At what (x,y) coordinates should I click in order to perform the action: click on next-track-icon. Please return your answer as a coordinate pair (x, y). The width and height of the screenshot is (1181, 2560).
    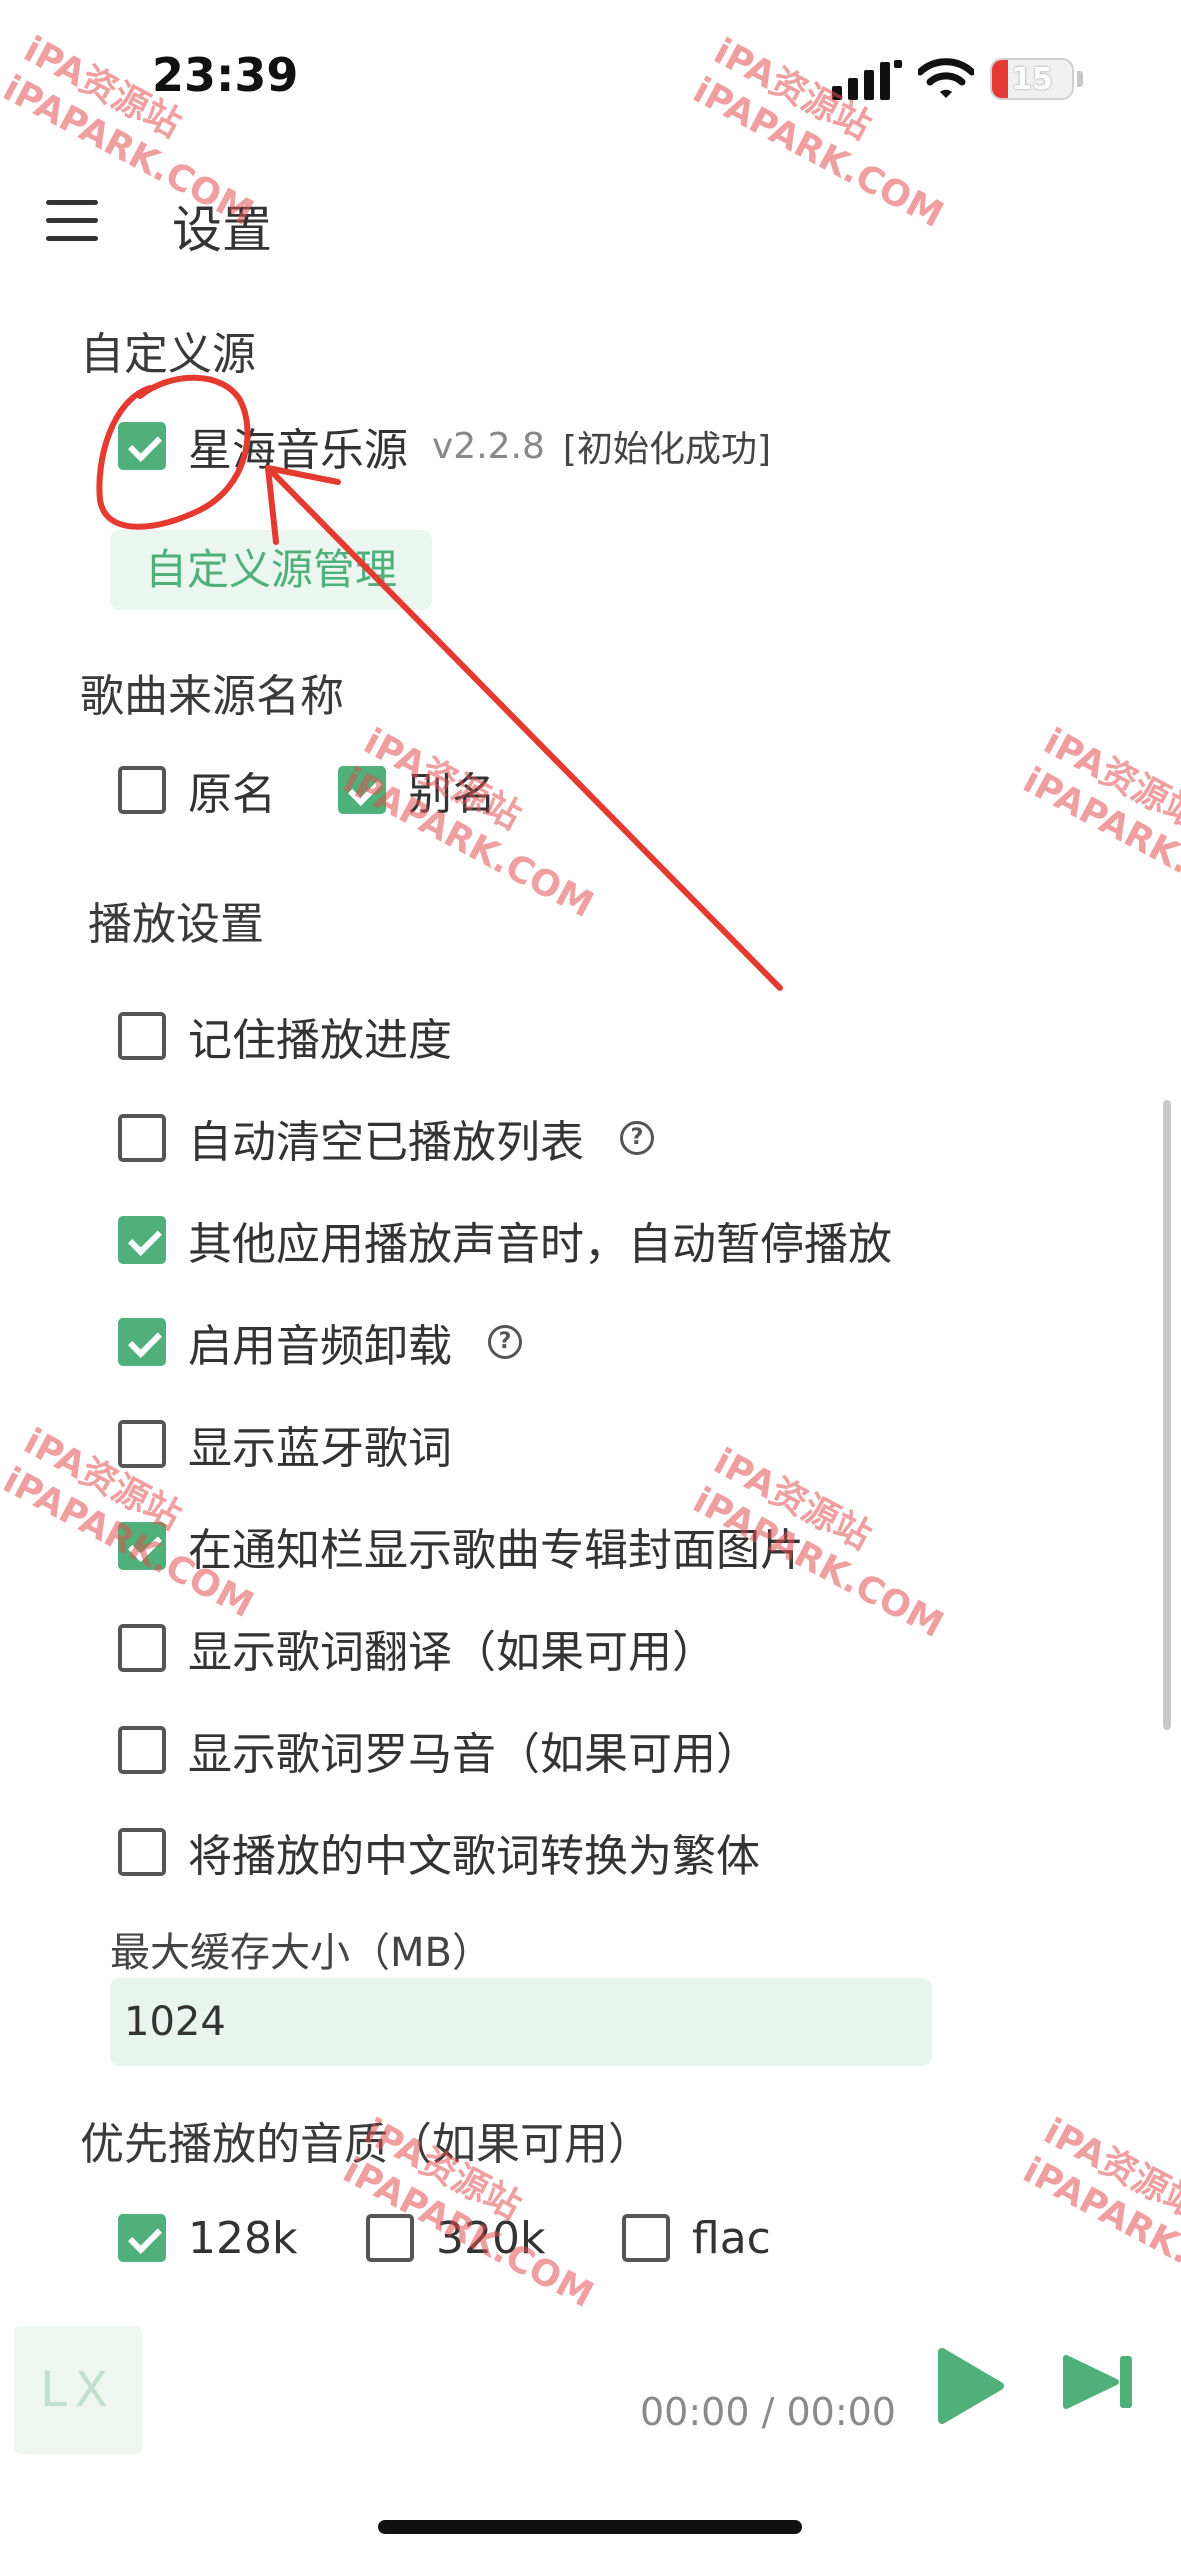
    Looking at the image, I should click on (1100, 2382).